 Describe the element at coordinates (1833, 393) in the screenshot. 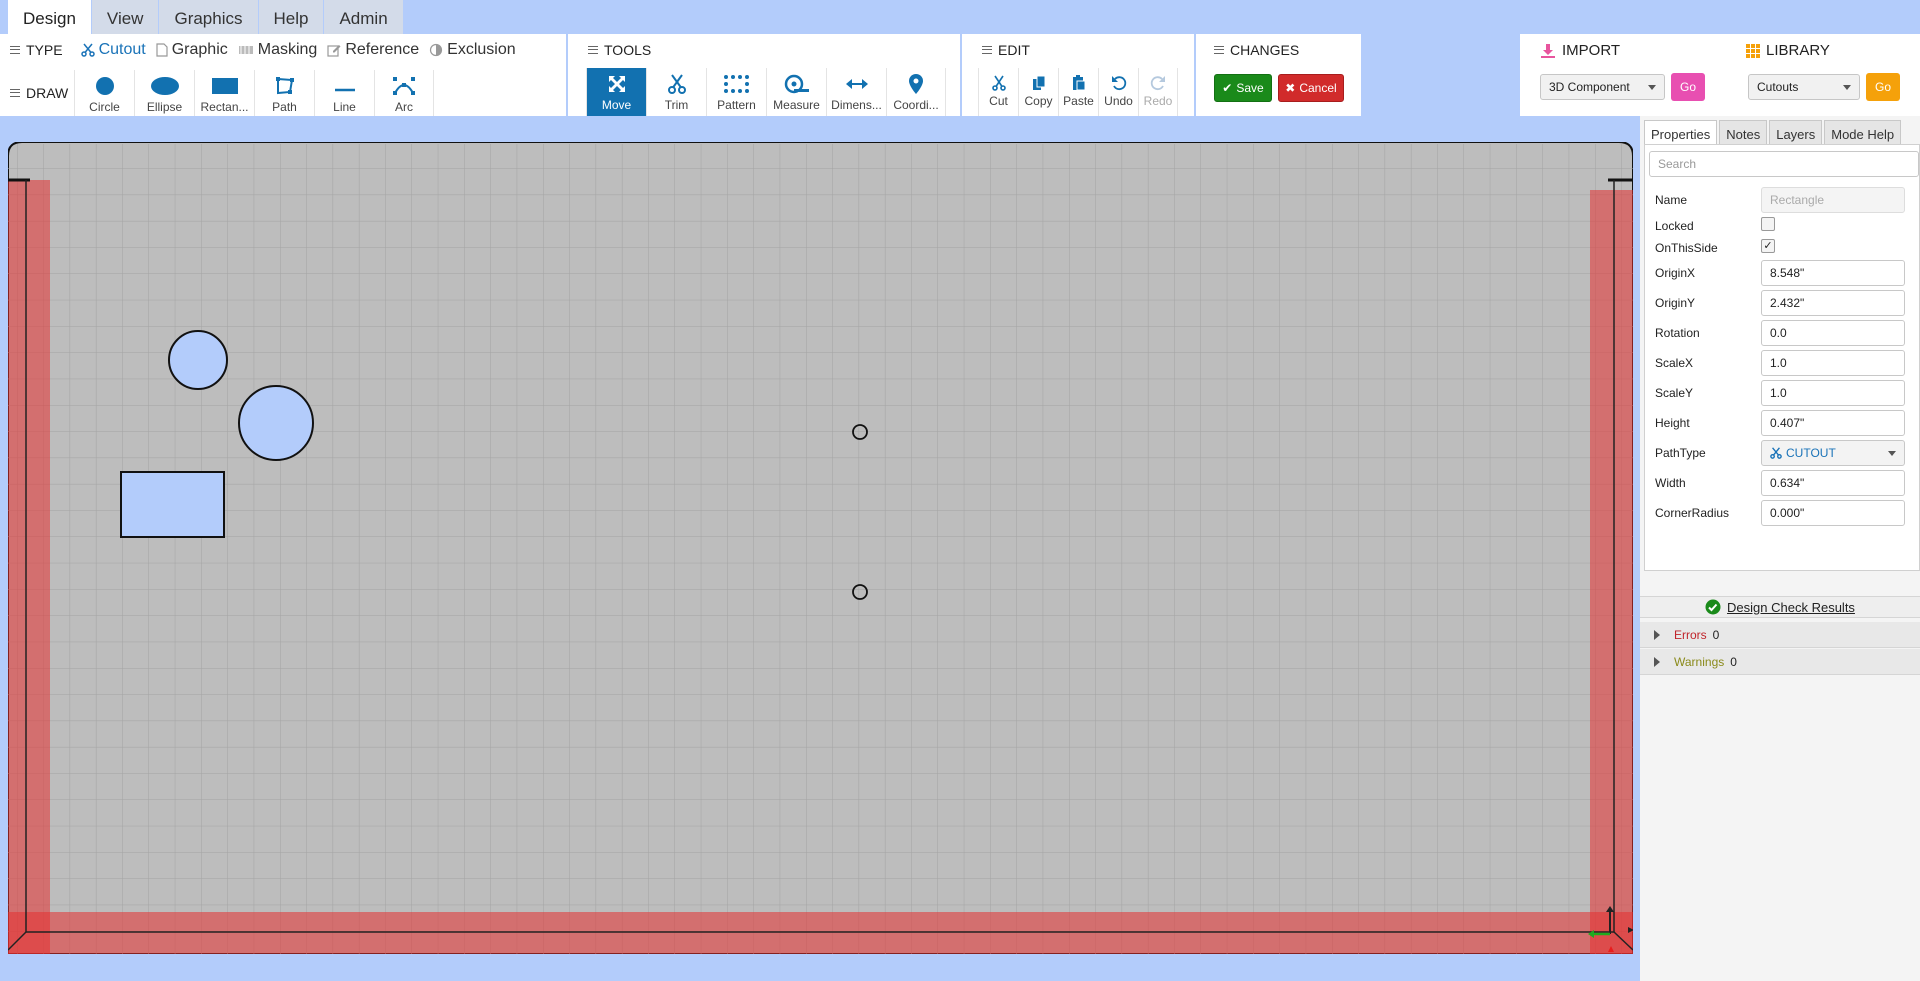

I see `scaley-field: 1.0` at that location.